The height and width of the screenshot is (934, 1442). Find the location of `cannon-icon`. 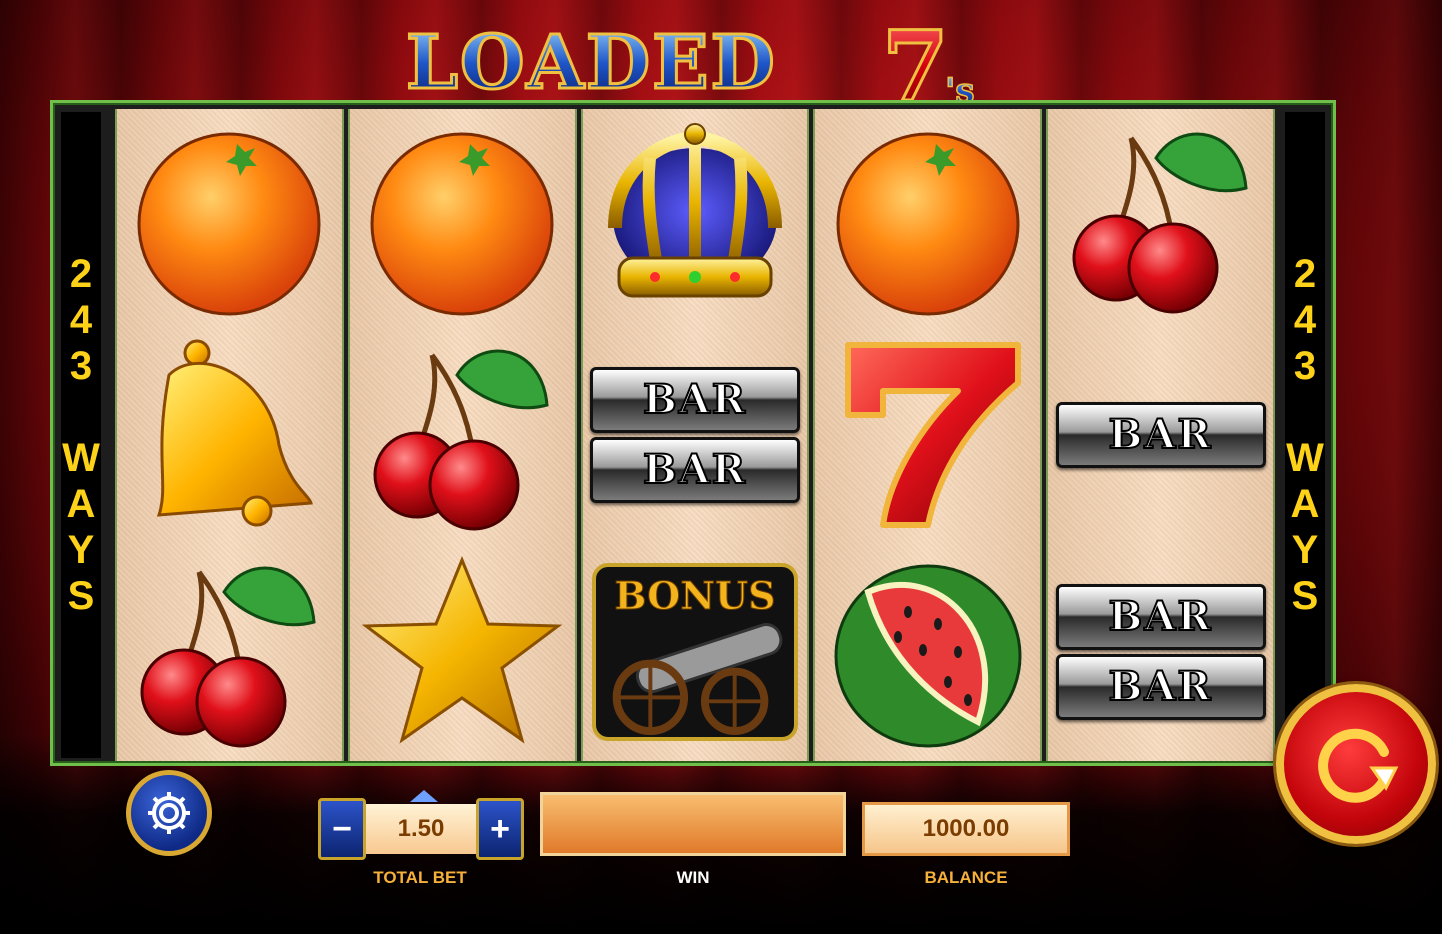

cannon-icon is located at coordinates (697, 678).